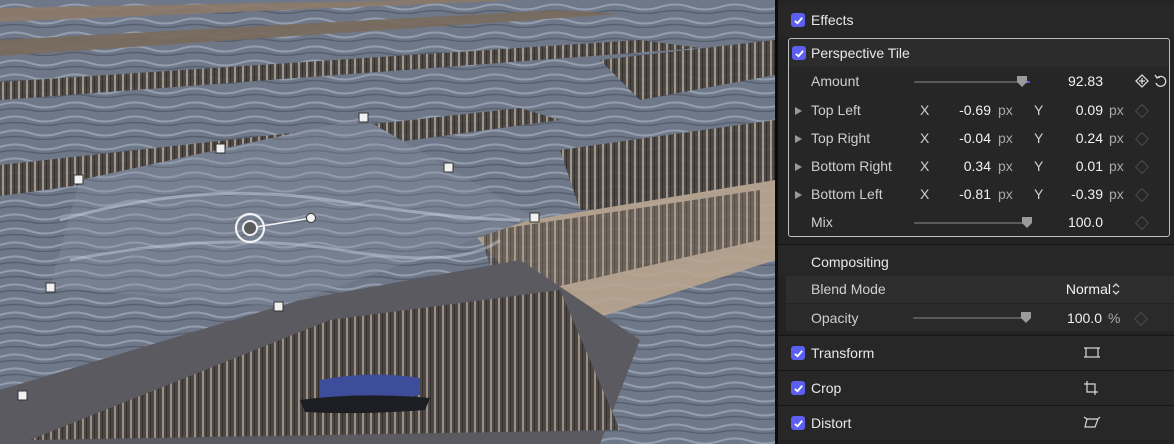 This screenshot has width=1174, height=444. Describe the element at coordinates (848, 289) in the screenshot. I see `blend-mode-label: Blend Mode` at that location.